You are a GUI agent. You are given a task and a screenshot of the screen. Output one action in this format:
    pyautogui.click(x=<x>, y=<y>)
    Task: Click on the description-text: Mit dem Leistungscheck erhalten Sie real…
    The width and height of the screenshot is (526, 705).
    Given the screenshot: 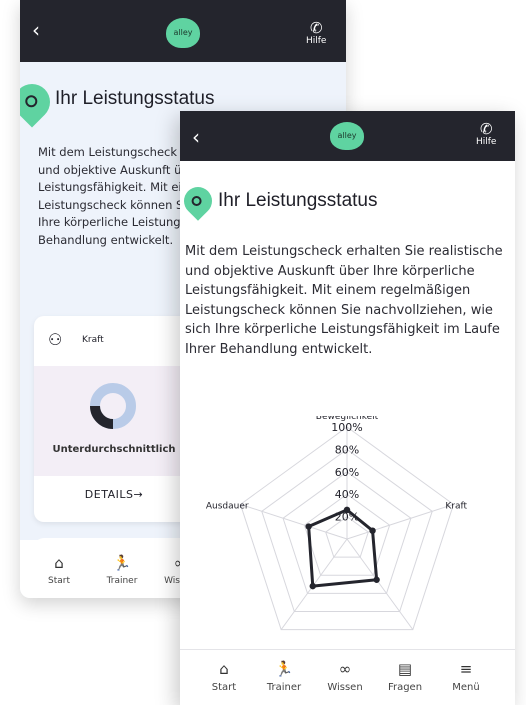 What is the action you would take?
    pyautogui.click(x=344, y=300)
    